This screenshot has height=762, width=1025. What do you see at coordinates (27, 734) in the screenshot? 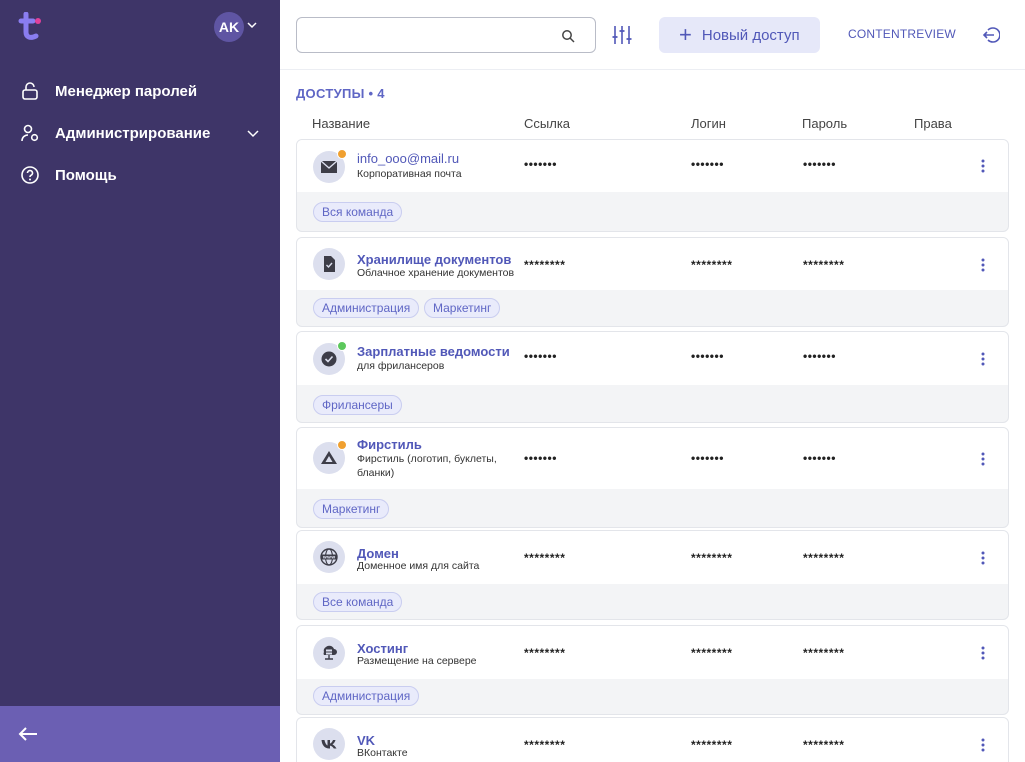
I see `arrow-left-icon` at bounding box center [27, 734].